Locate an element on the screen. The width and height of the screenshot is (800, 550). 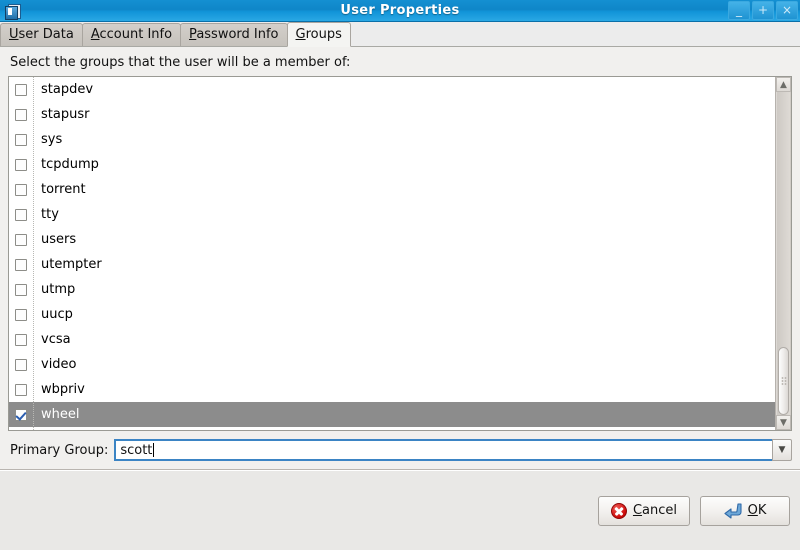
primary-group-row: Primary Group: scott ▼ is located at coordinates (400, 450).